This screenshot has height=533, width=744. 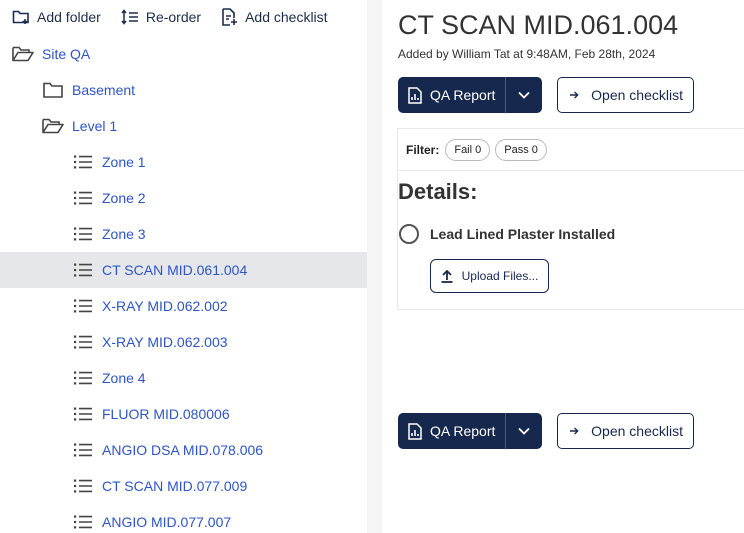 What do you see at coordinates (175, 486) in the screenshot?
I see `tree-item-label: CT SCAN MID.077.009` at bounding box center [175, 486].